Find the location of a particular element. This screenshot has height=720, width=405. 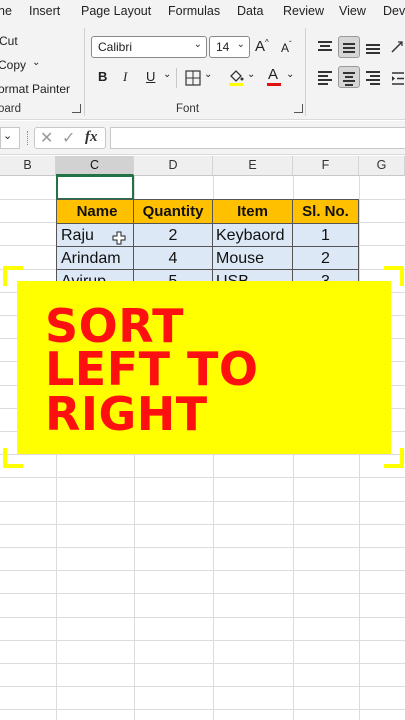

column-header-e: E is located at coordinates (253, 166).